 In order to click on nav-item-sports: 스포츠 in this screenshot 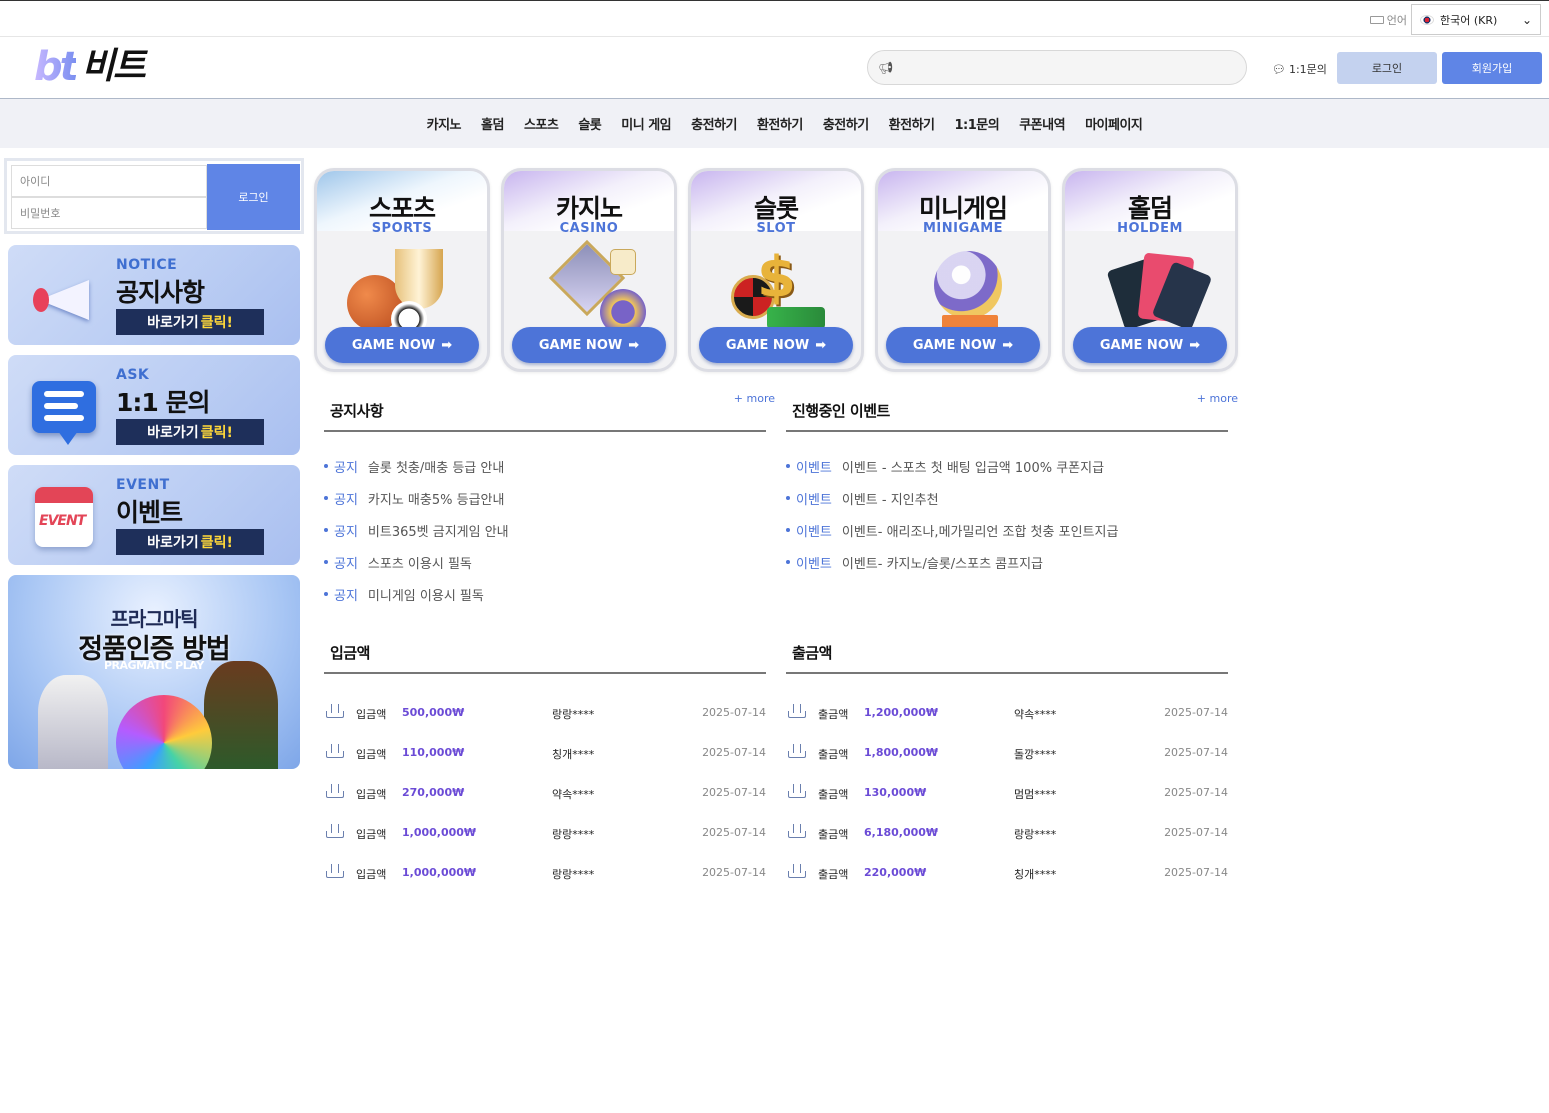, I will do `click(541, 123)`.